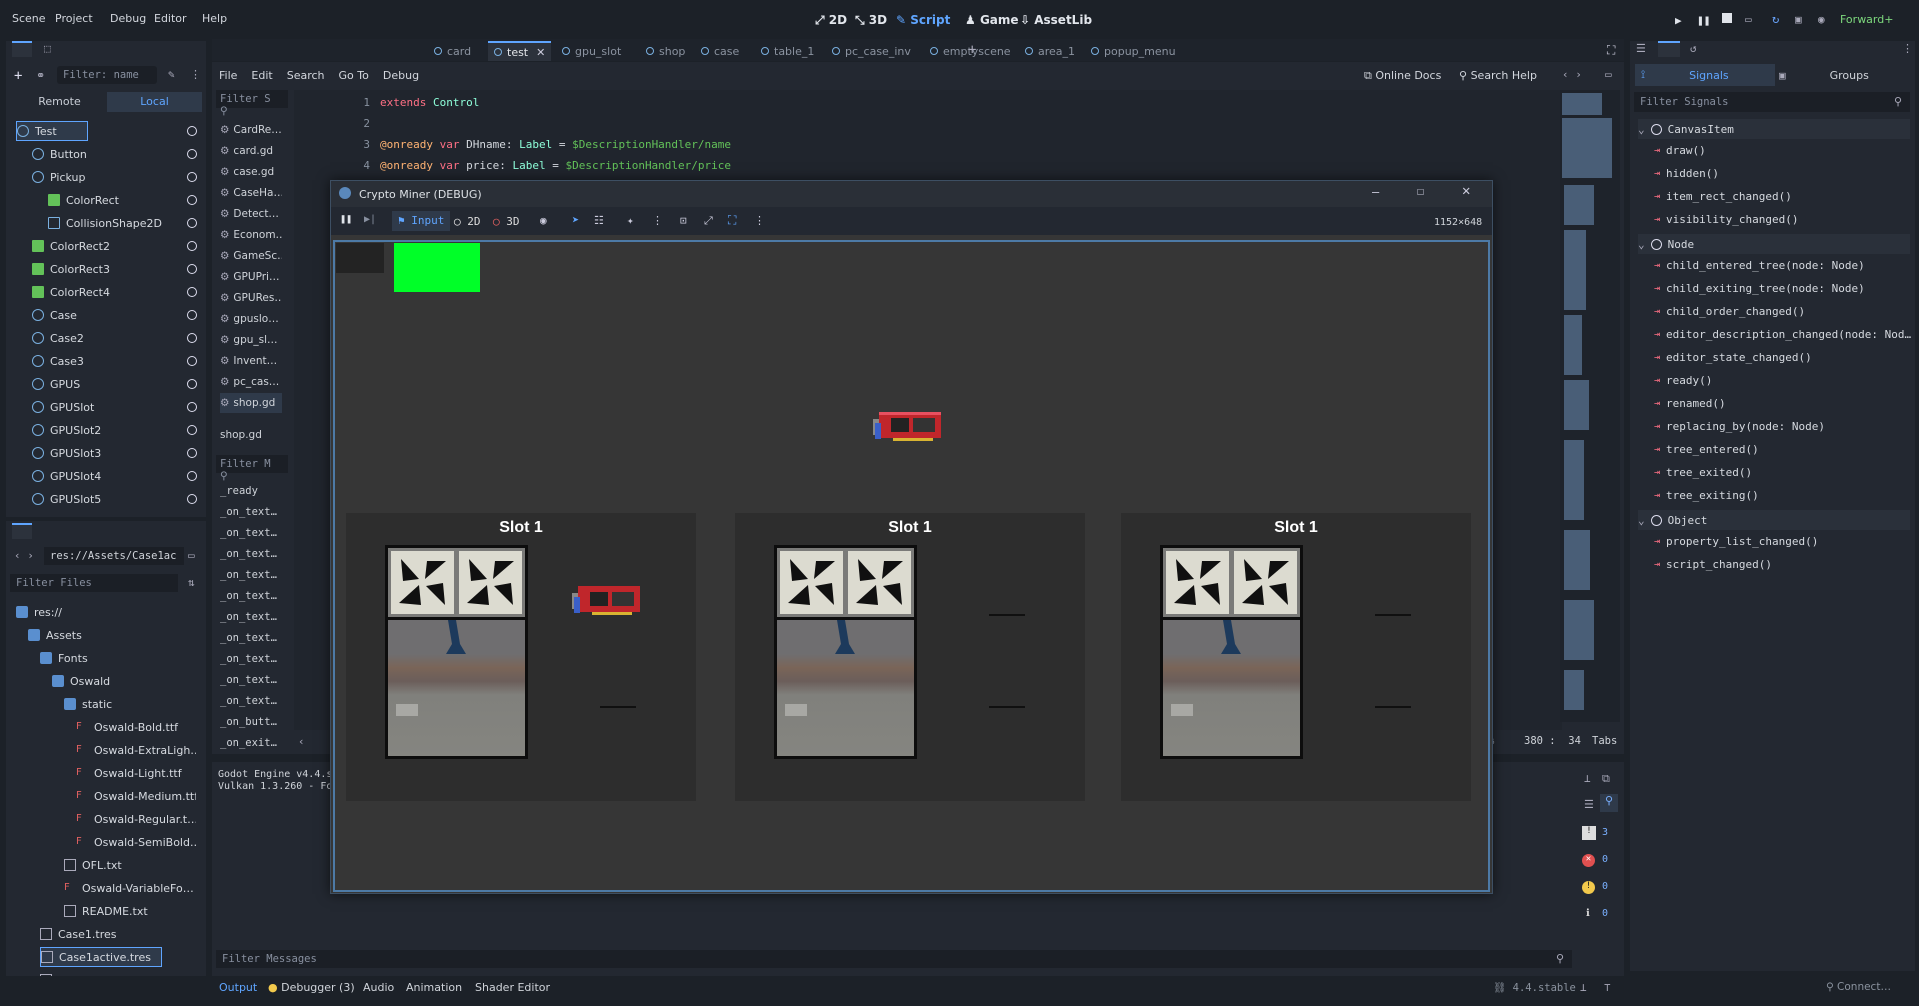 This screenshot has height=1006, width=1919. What do you see at coordinates (1759, 288) in the screenshot?
I see `signal-item: ⇥ child_exiting_tree(node: Node)` at bounding box center [1759, 288].